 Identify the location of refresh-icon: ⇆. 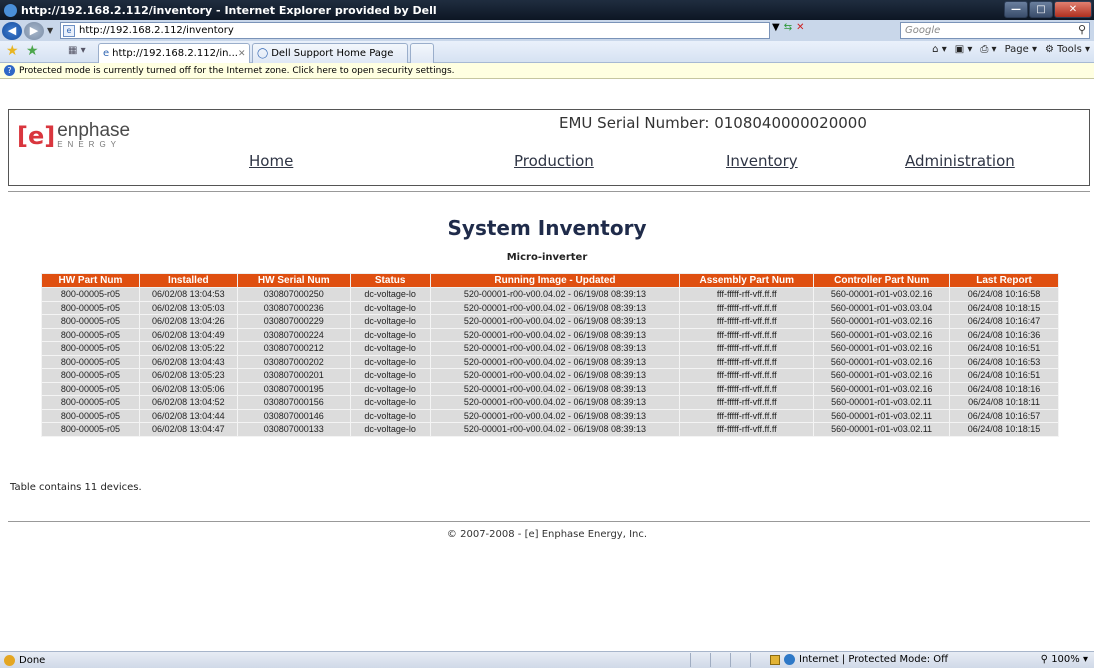
(788, 27).